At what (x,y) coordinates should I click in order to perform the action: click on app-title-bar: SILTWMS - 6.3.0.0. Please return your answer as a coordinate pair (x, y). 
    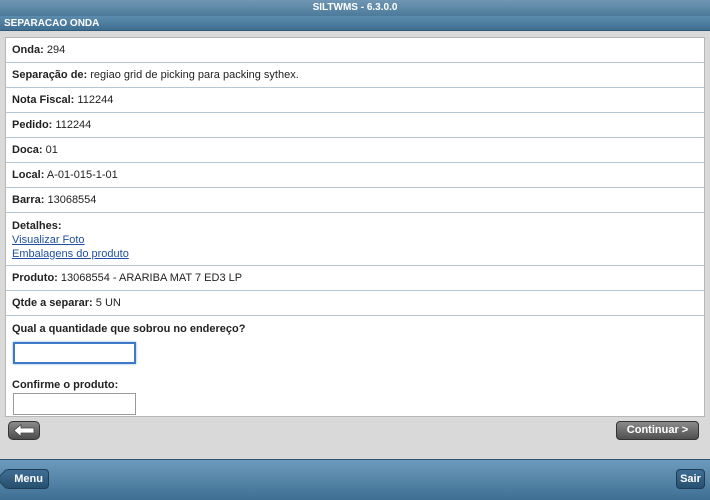
    Looking at the image, I should click on (355, 8).